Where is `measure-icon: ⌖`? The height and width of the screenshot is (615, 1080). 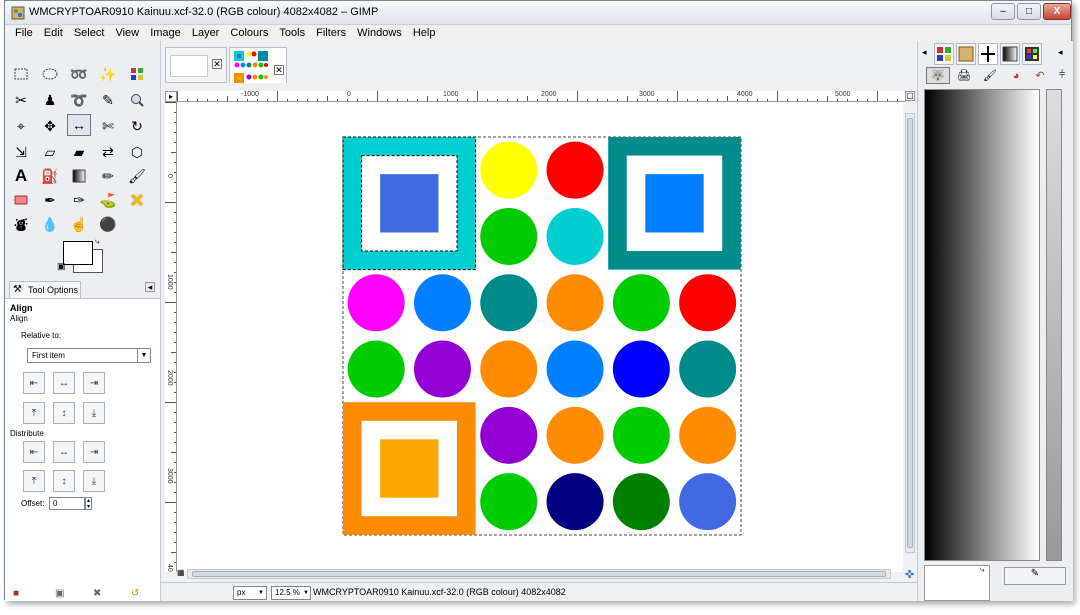 measure-icon: ⌖ is located at coordinates (21, 126).